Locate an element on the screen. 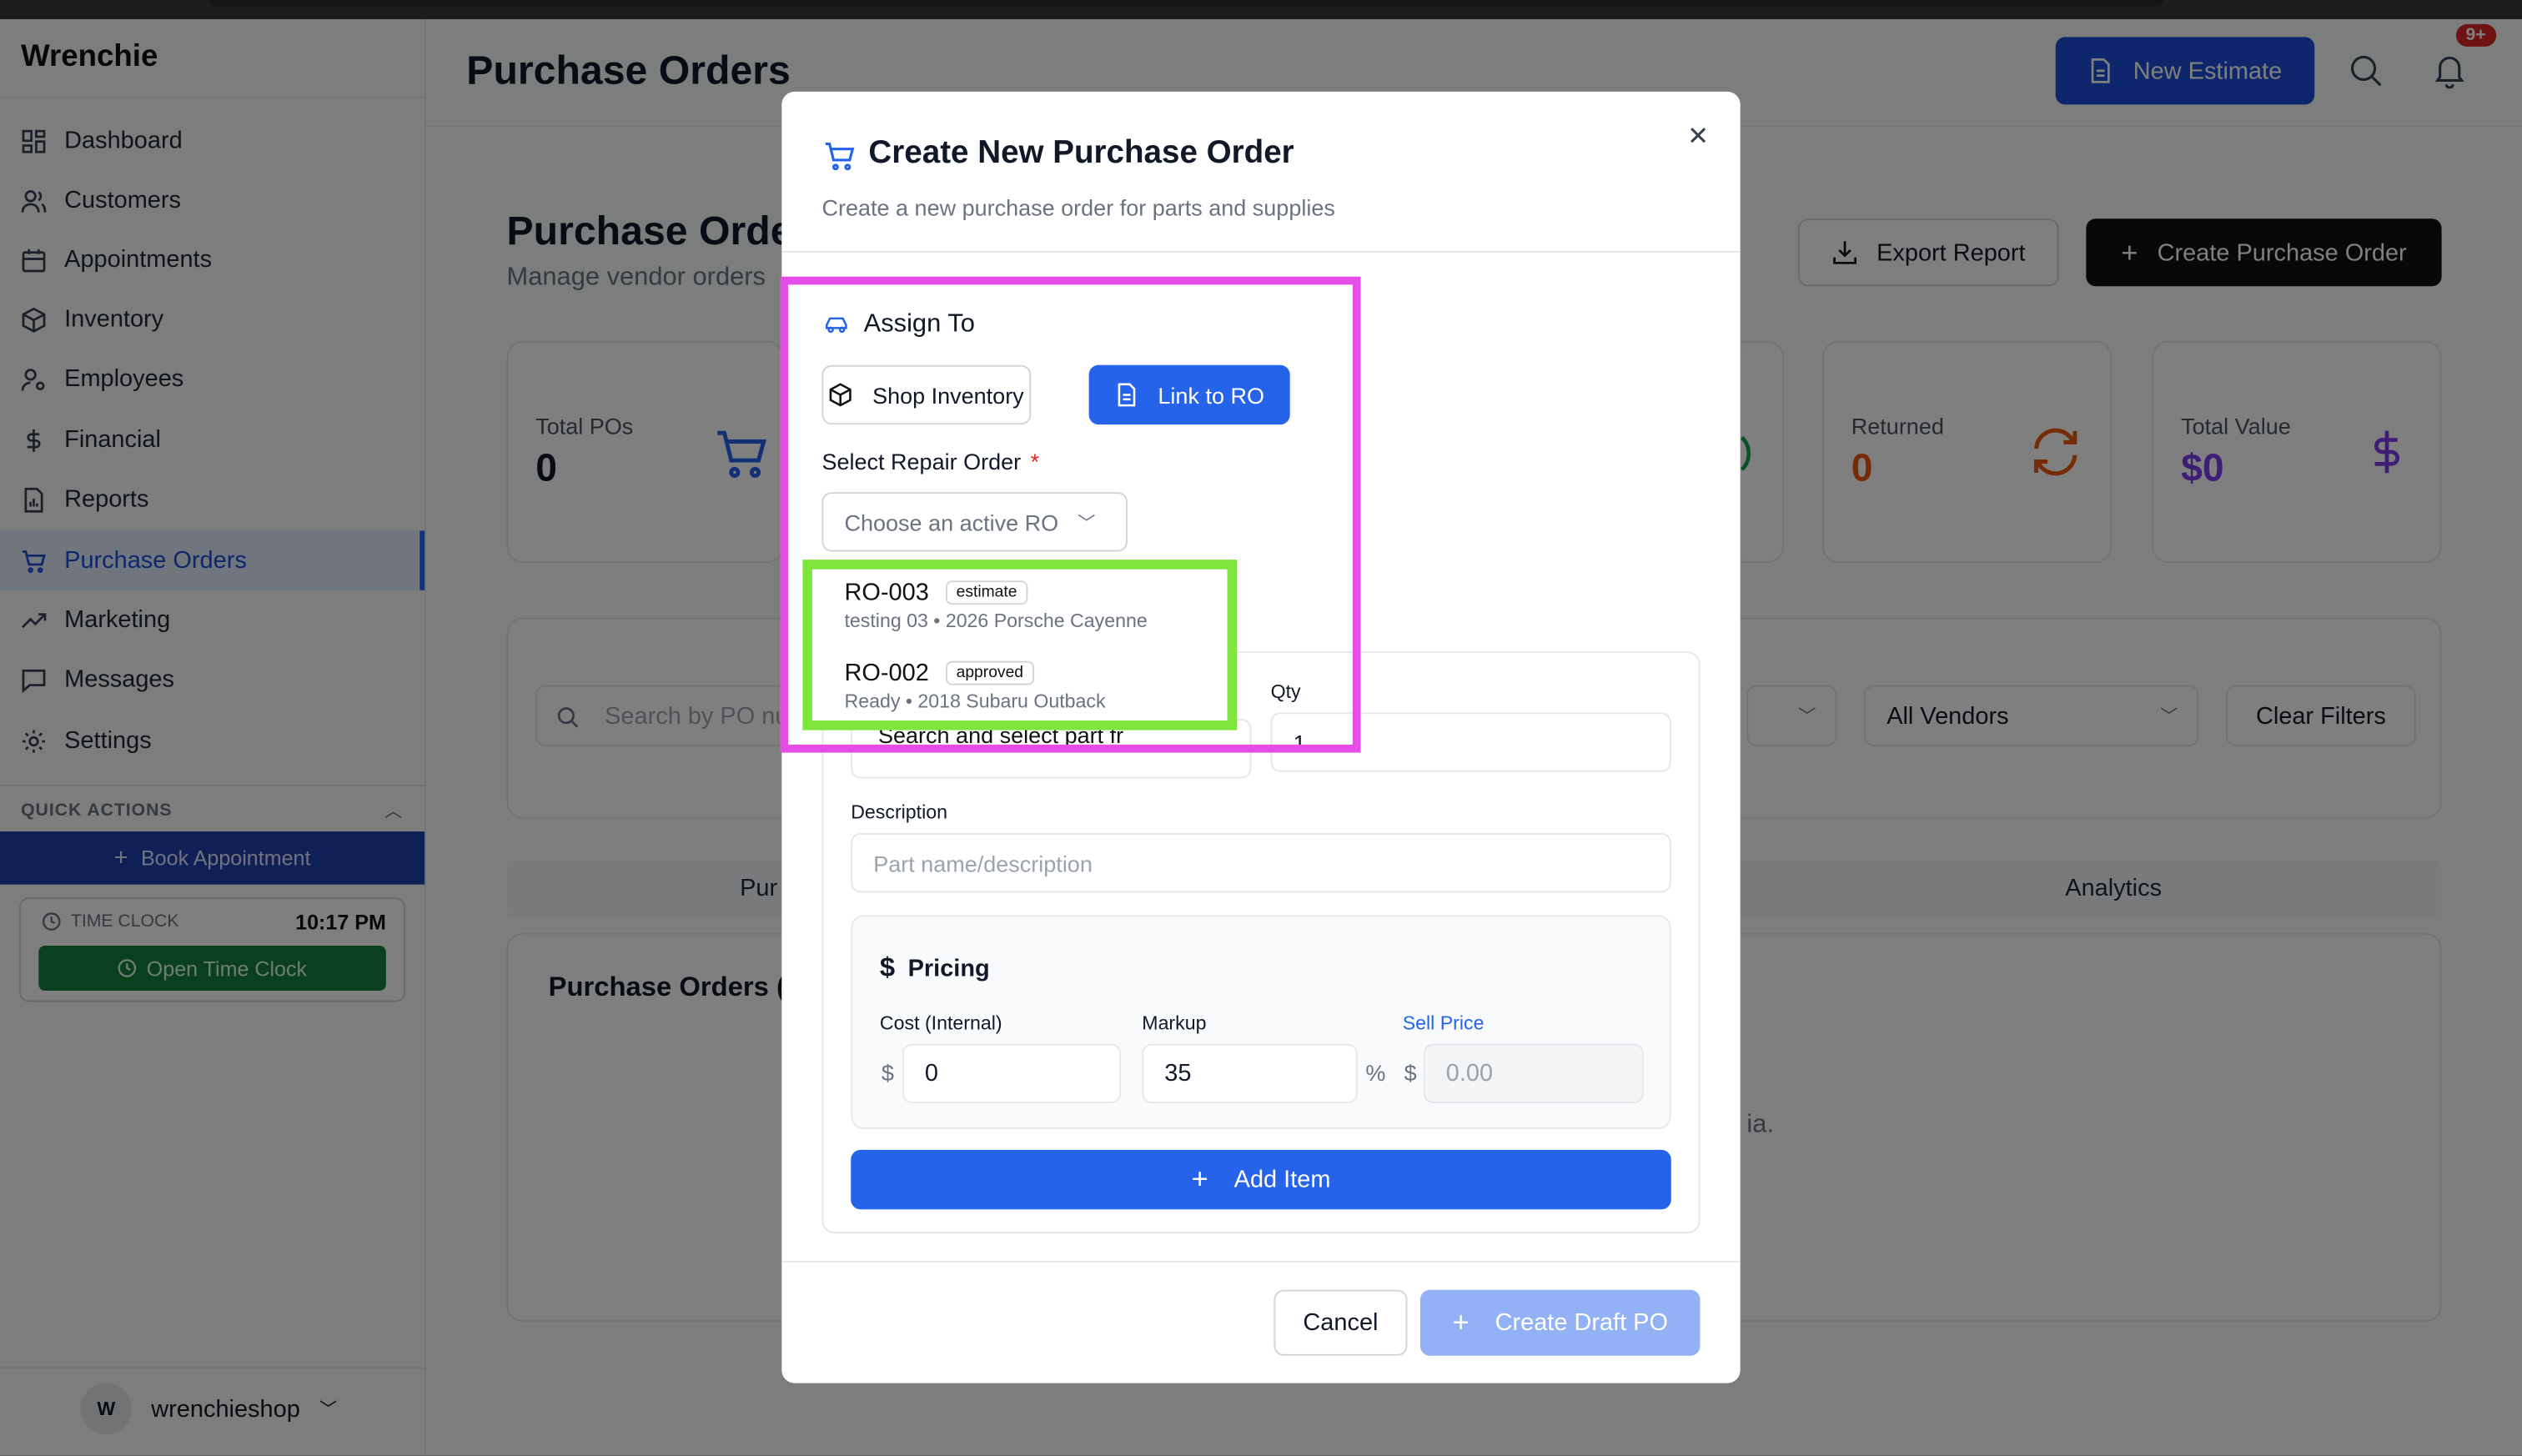  cost-label: Cost (Internal) is located at coordinates (940, 1024).